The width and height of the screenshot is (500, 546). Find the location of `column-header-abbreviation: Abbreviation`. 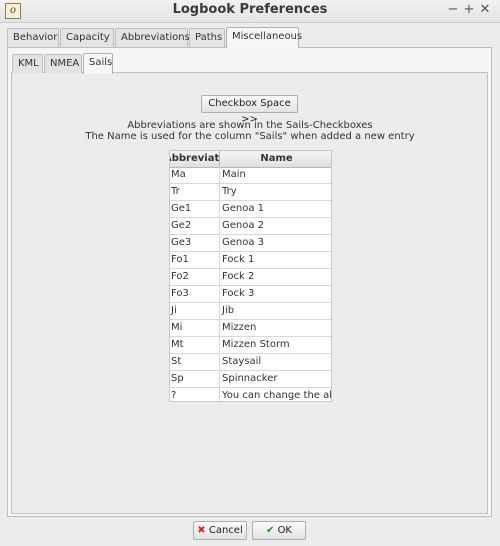

column-header-abbreviation: Abbreviation is located at coordinates (195, 159).